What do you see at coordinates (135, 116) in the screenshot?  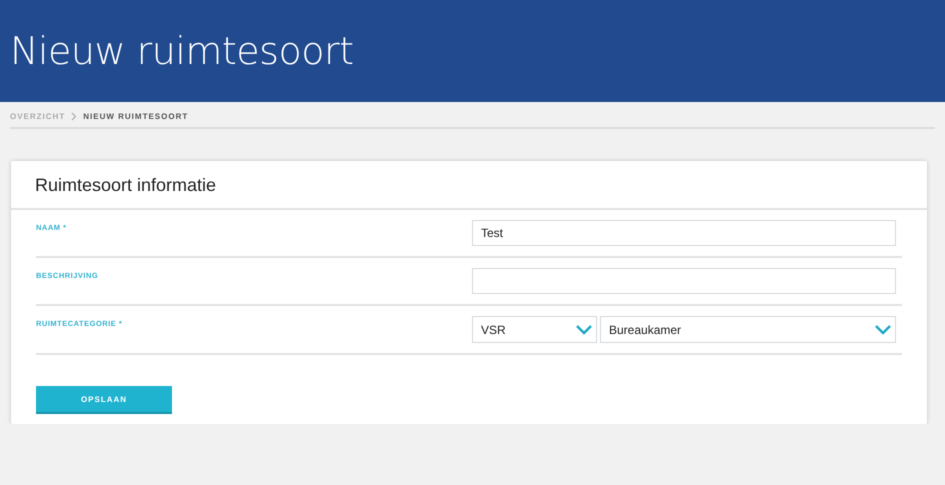 I see `breadcrumb-current: NIEUW RUIMTESOORT` at bounding box center [135, 116].